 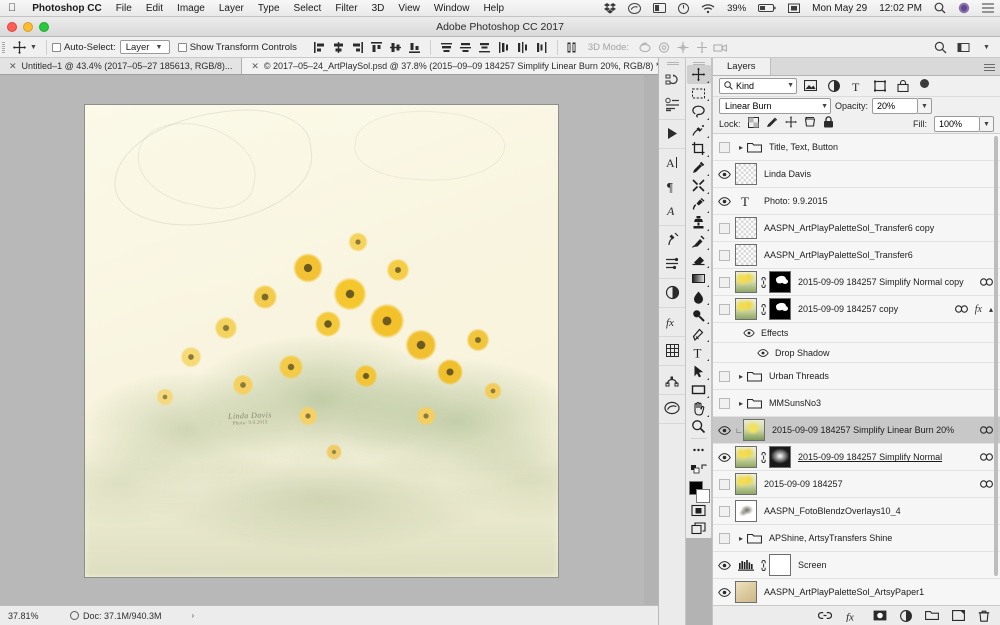 I want to click on lock-position-icon, so click(x=790, y=124).